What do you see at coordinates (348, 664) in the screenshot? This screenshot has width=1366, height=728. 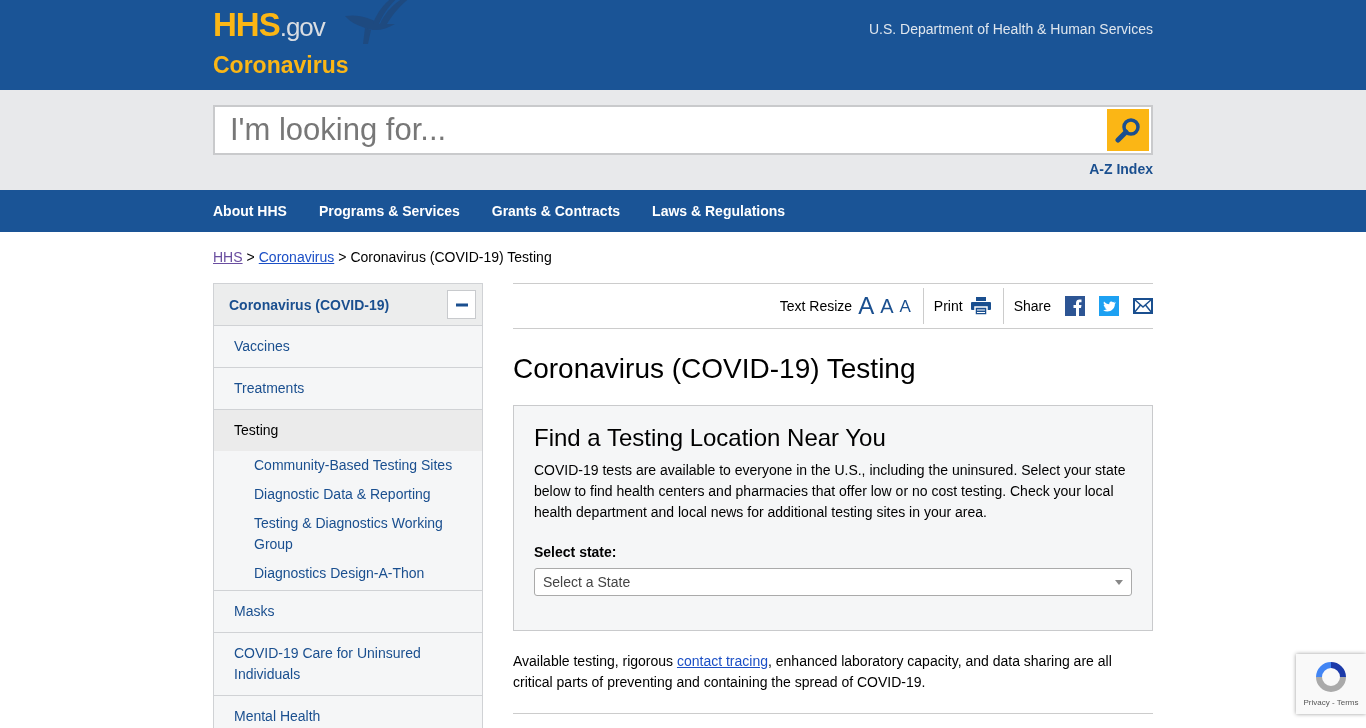 I see `sidebar-item: COVID-19 Care for Uninsured Individuals` at bounding box center [348, 664].